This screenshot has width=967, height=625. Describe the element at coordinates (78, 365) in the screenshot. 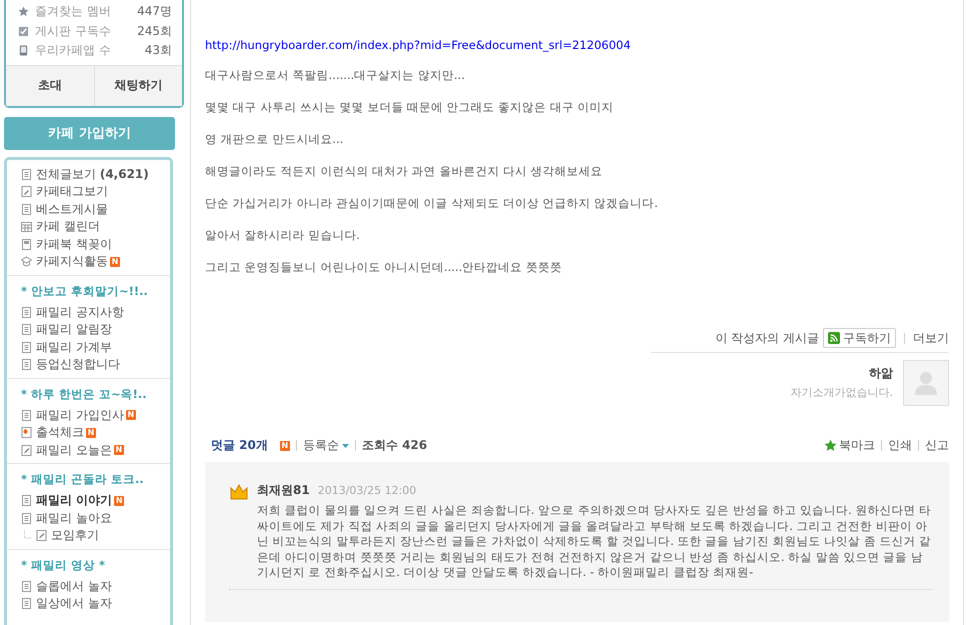

I see `menu-link: 등업신청합니다` at that location.